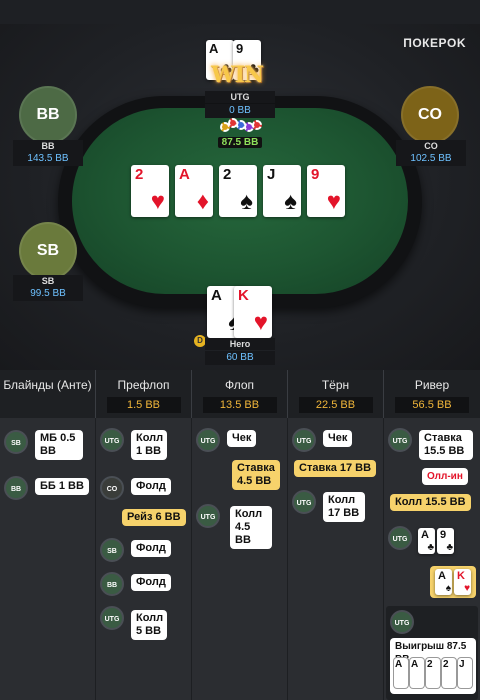  What do you see at coordinates (431, 146) in the screenshot?
I see `seat-co-name: CO` at bounding box center [431, 146].